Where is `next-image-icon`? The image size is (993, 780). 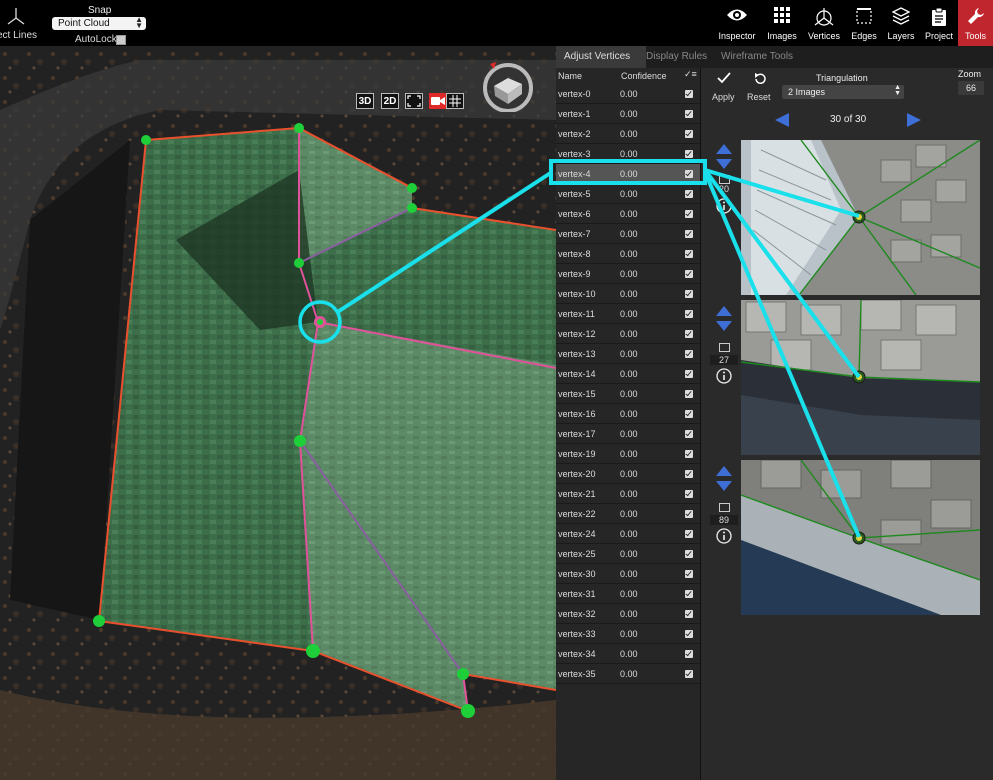 next-image-icon is located at coordinates (914, 120).